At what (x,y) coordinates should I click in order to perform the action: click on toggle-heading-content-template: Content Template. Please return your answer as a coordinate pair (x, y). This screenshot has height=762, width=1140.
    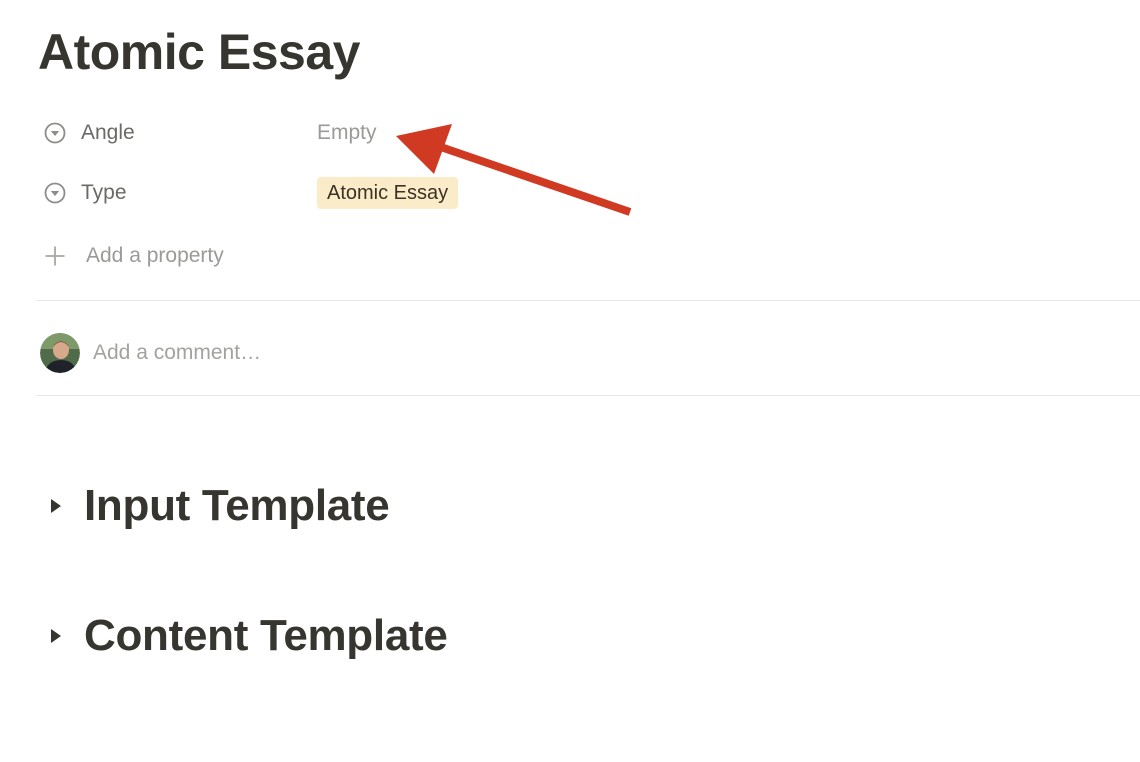
    Looking at the image, I should click on (326, 636).